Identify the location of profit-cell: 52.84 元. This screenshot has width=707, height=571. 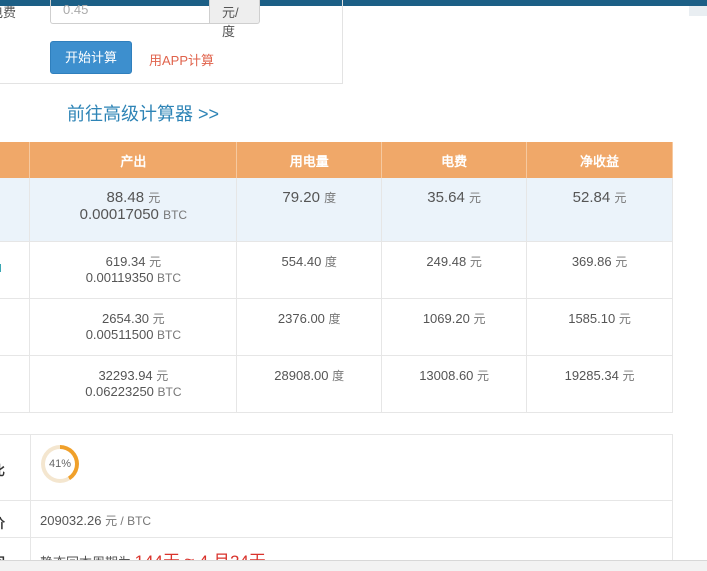
(599, 210).